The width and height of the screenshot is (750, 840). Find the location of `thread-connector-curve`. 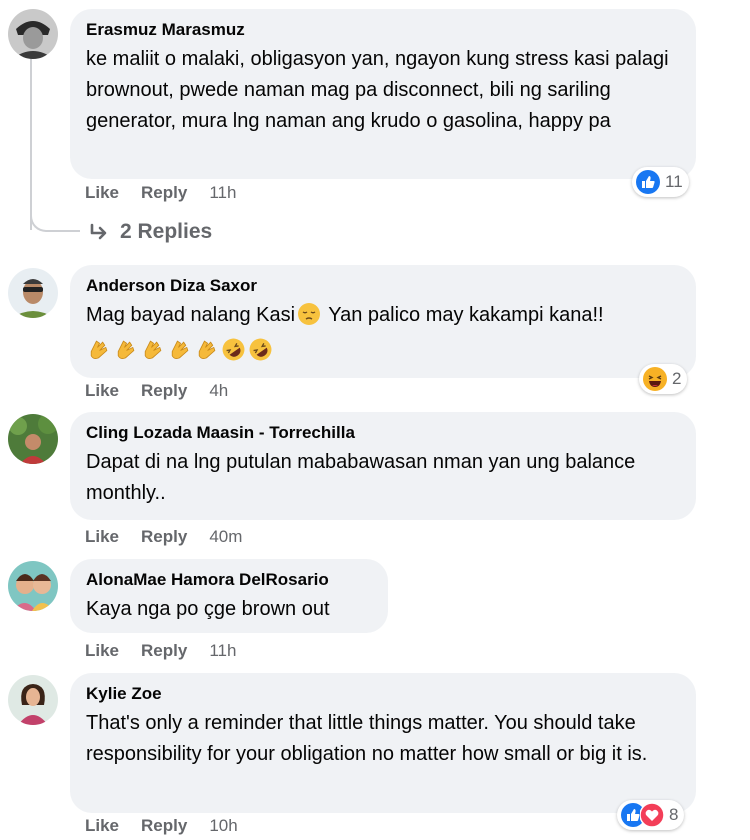

thread-connector-curve is located at coordinates (55, 216).